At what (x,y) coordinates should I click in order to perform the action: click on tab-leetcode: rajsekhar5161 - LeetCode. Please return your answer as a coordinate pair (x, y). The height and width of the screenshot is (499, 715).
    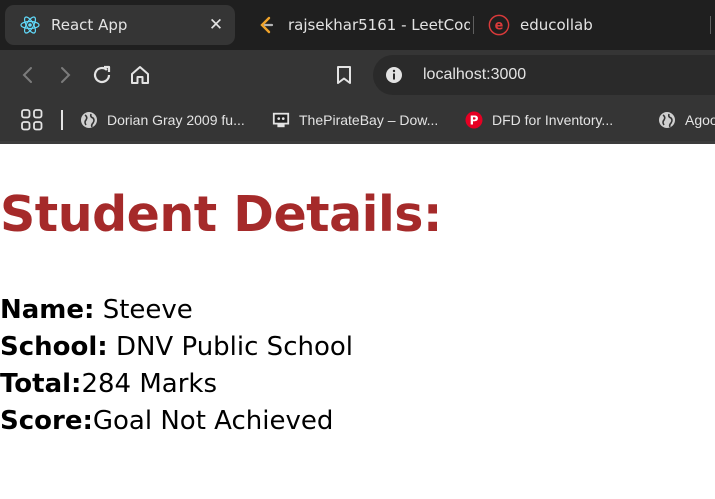
    Looking at the image, I should click on (360, 25).